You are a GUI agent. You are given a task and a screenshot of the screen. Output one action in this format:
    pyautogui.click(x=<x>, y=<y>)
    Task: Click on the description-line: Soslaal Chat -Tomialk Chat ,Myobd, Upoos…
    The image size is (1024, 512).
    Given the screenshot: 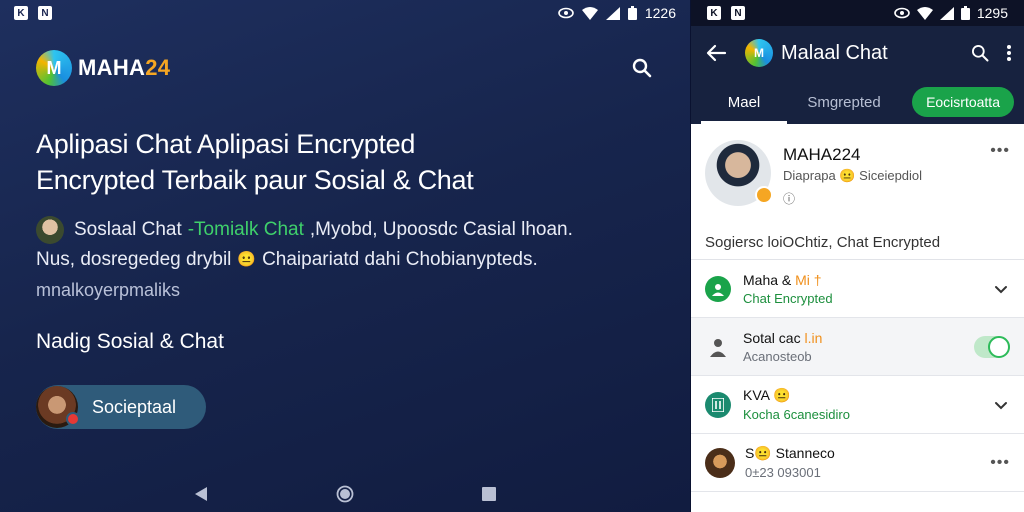 What is the action you would take?
    pyautogui.click(x=316, y=230)
    